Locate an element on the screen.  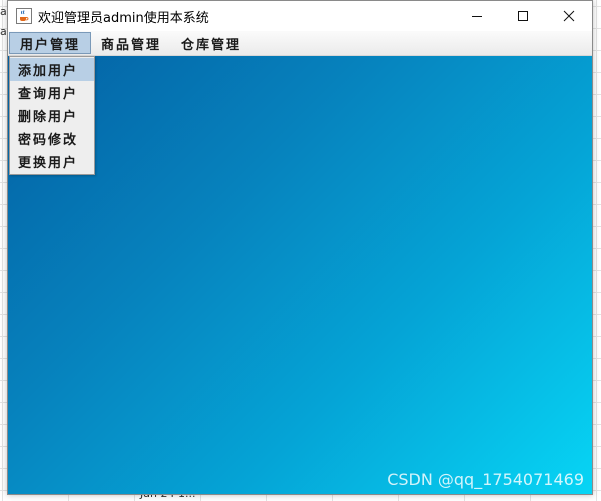
menu-item-query-user: 查询用户 is located at coordinates (52, 92).